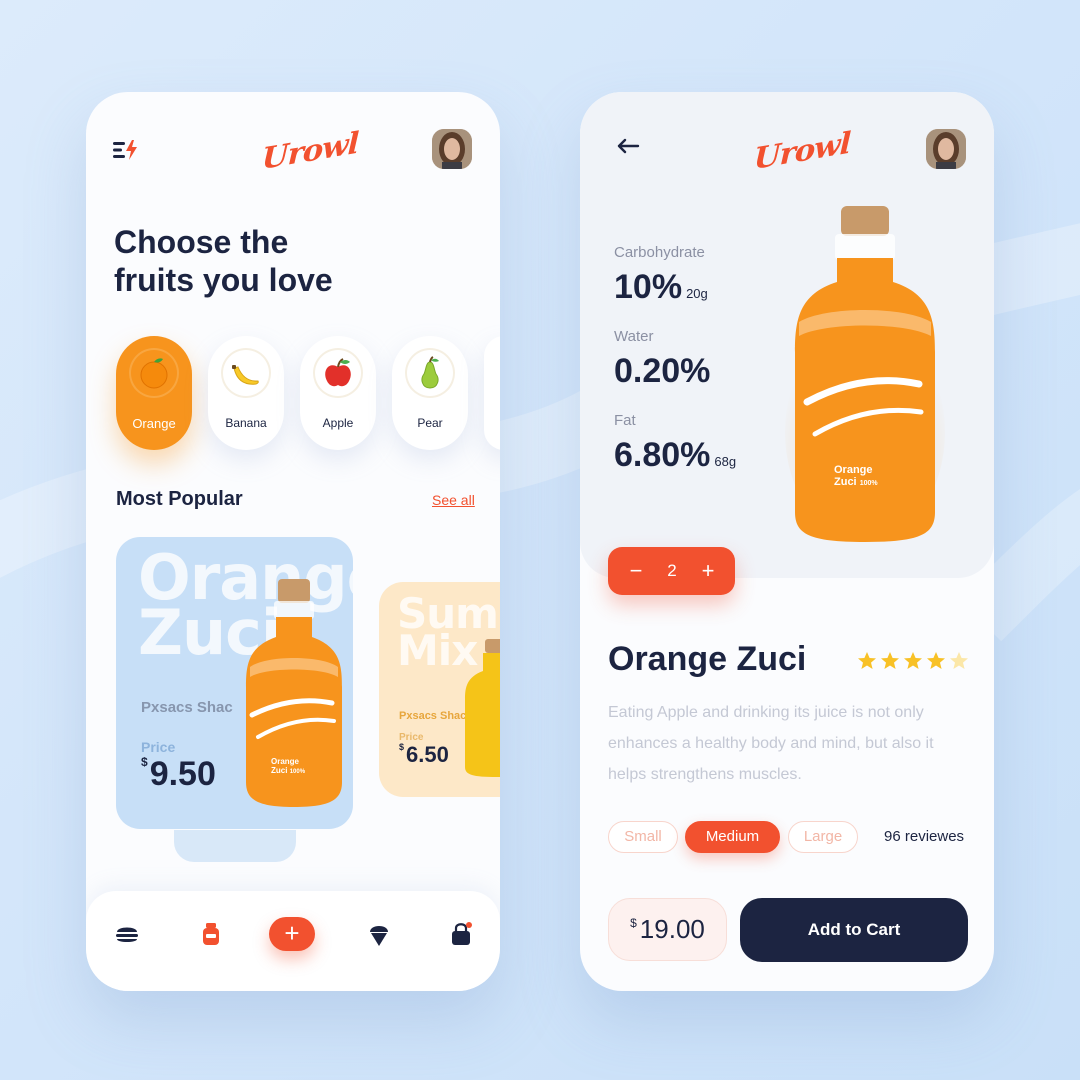 The image size is (1080, 1080). What do you see at coordinates (154, 423) in the screenshot?
I see `category-label: Orange` at bounding box center [154, 423].